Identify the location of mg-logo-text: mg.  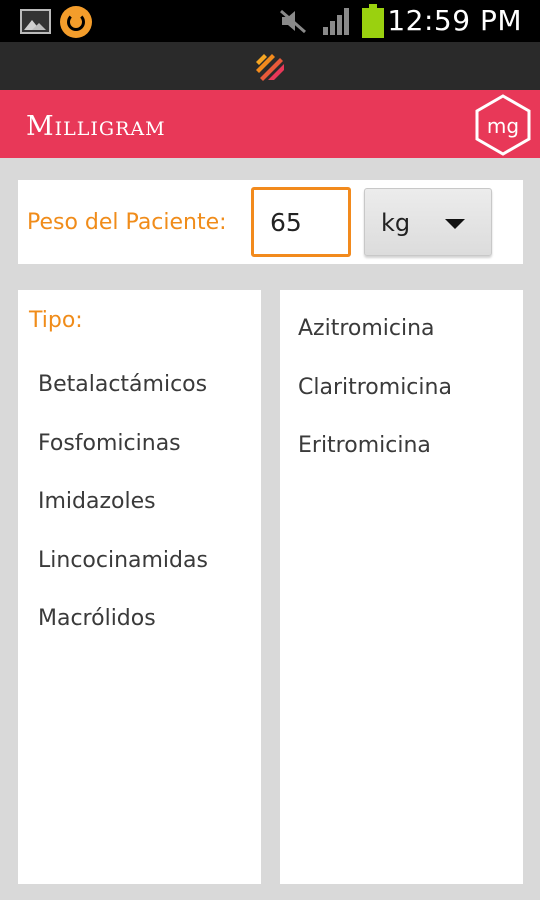
(503, 126).